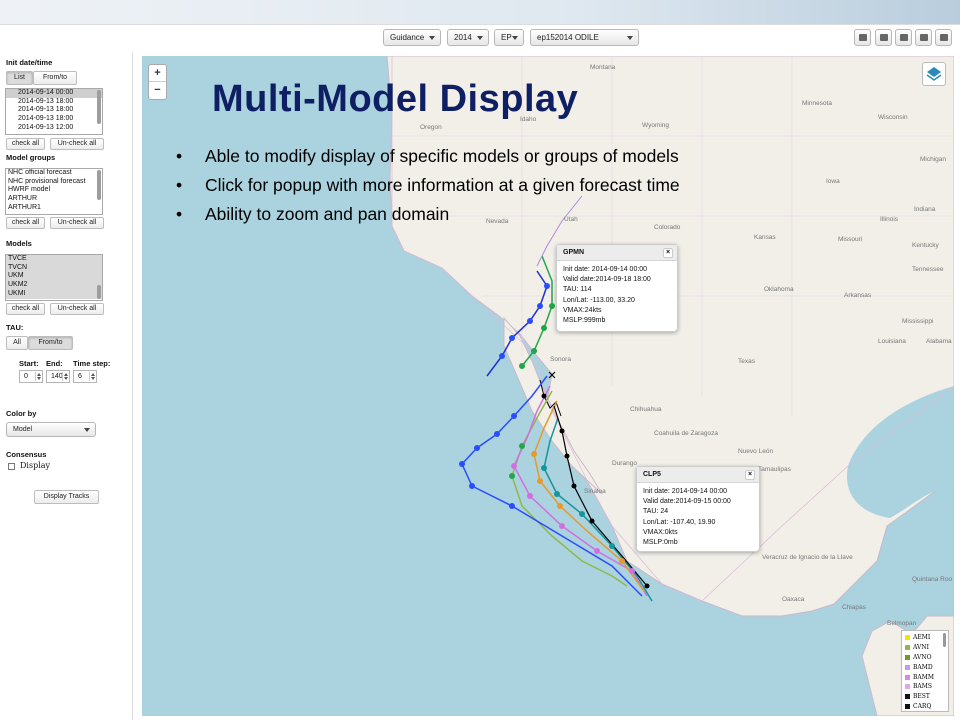 The image size is (960, 720). What do you see at coordinates (35, 465) in the screenshot?
I see `display-checkbox-label: Display` at bounding box center [35, 465].